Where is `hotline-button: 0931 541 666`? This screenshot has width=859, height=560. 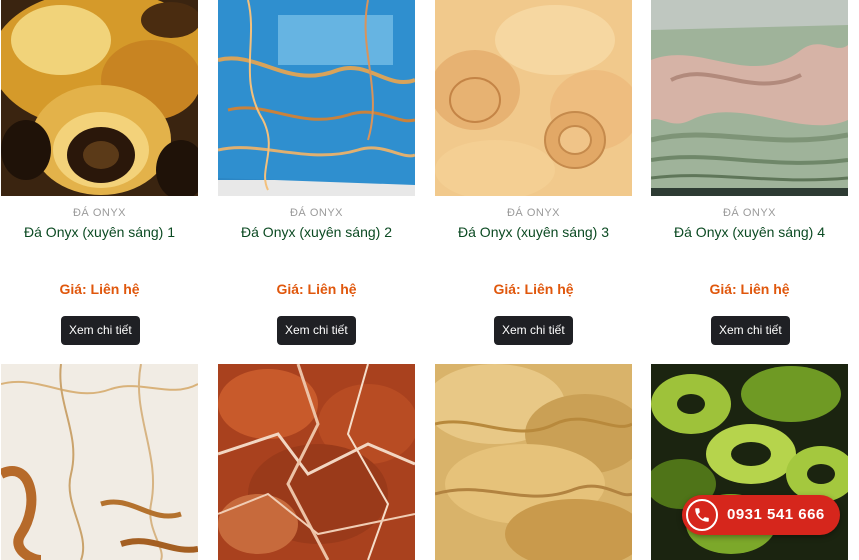
hotline-button: 0931 541 666 is located at coordinates (761, 515).